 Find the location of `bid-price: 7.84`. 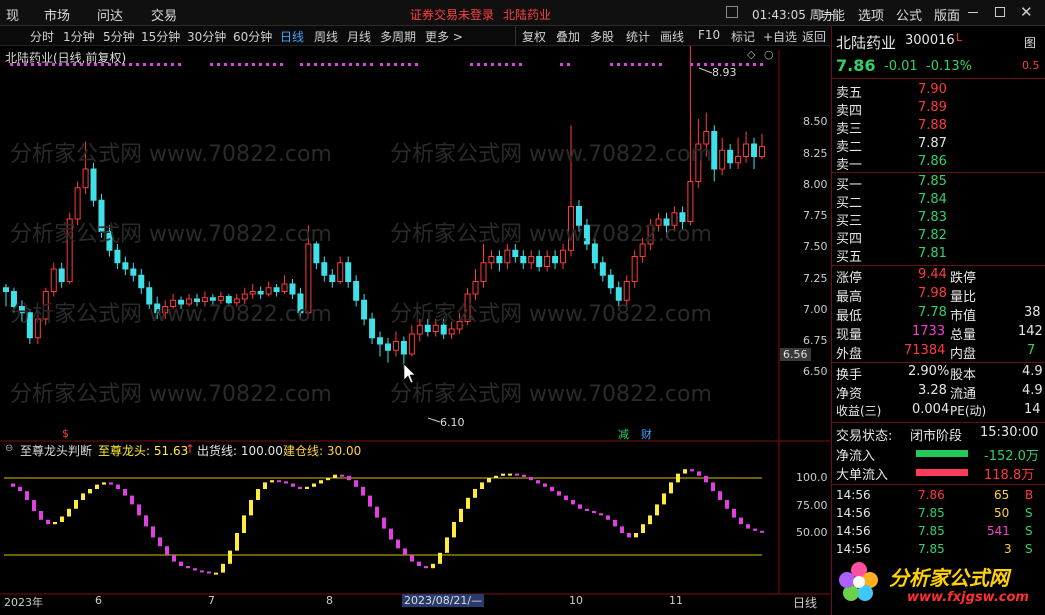

bid-price: 7.84 is located at coordinates (932, 201).